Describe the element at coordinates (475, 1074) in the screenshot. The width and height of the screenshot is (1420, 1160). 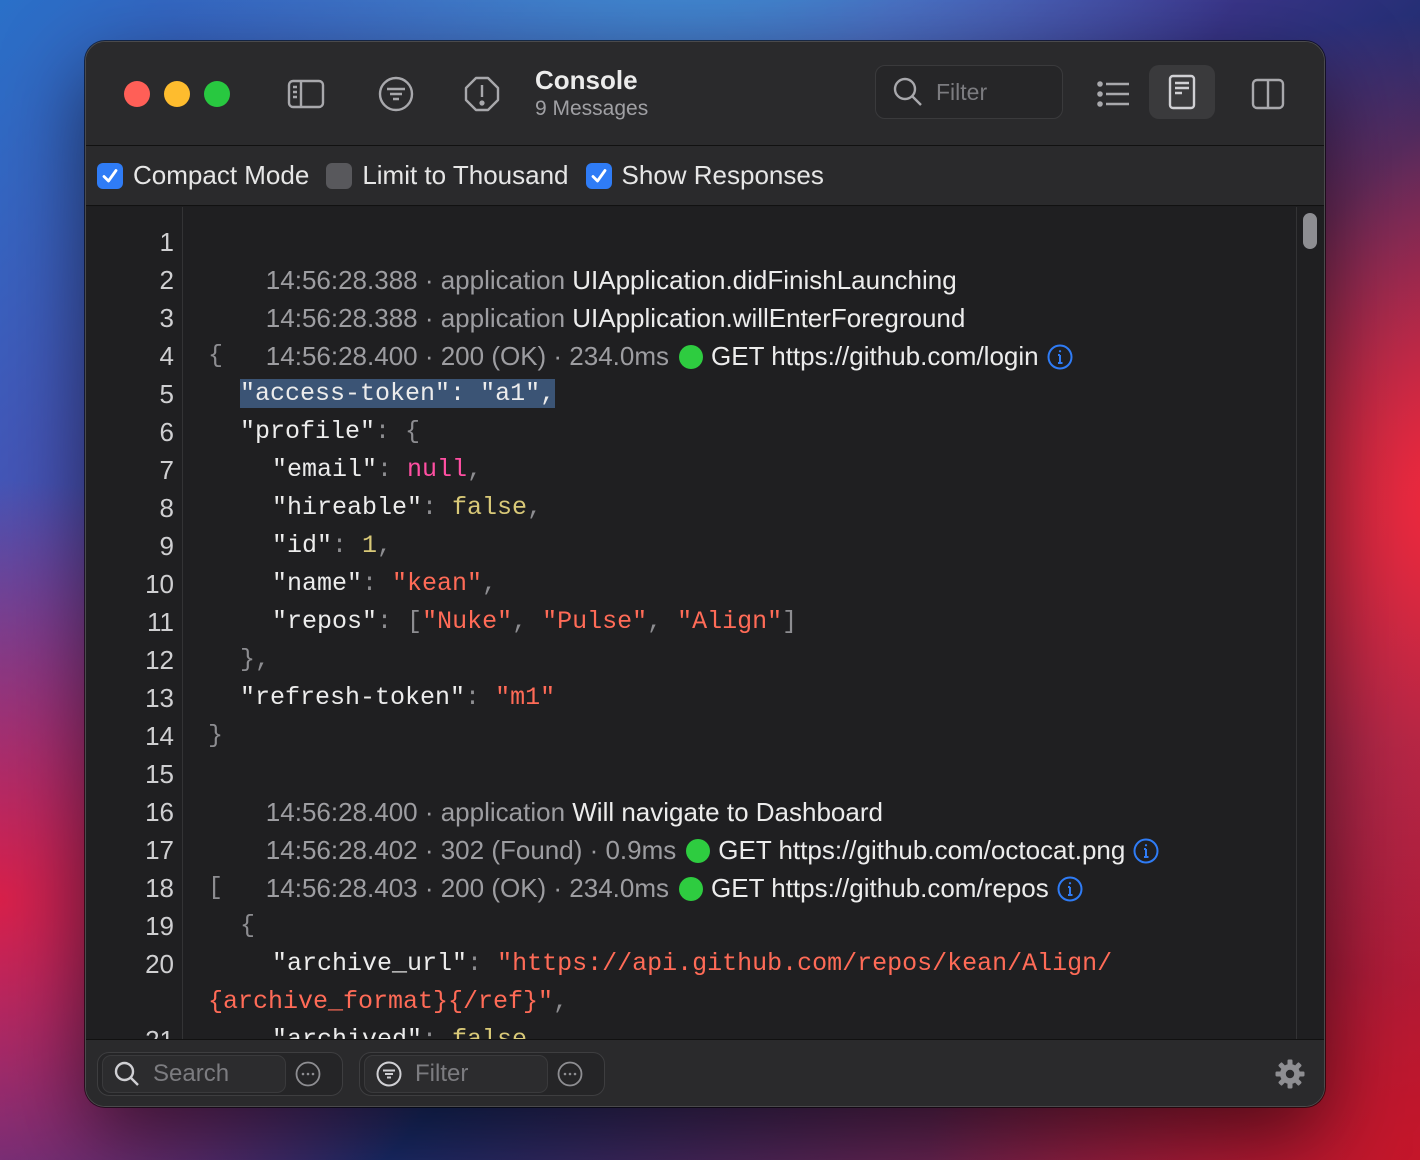
I see `bottom-filter-input` at that location.